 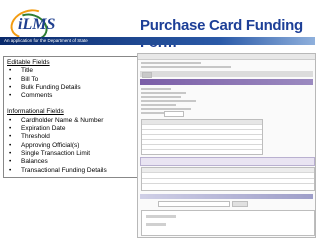 I want to click on bill-to-select, so click(x=194, y=204).